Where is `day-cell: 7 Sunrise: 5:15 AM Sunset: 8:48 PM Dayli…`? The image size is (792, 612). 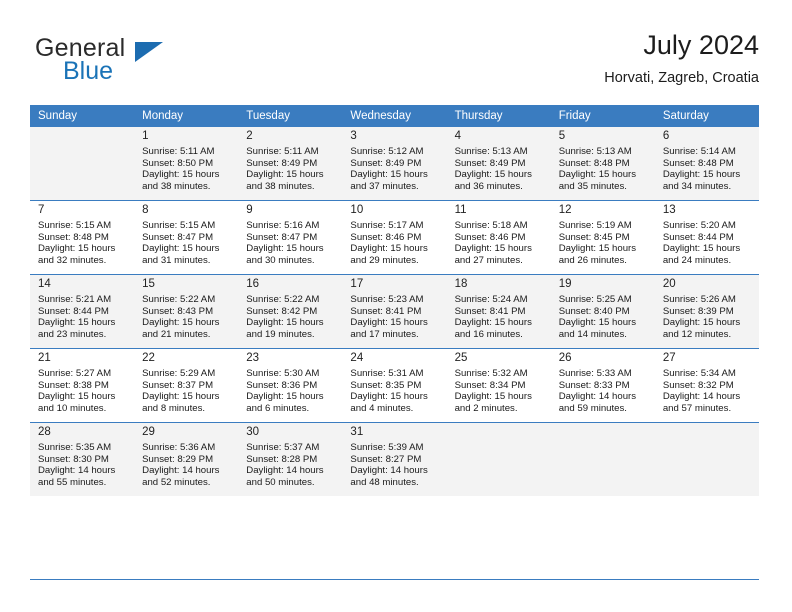
day-cell: 7 Sunrise: 5:15 AM Sunset: 8:48 PM Dayli… is located at coordinates (82, 237).